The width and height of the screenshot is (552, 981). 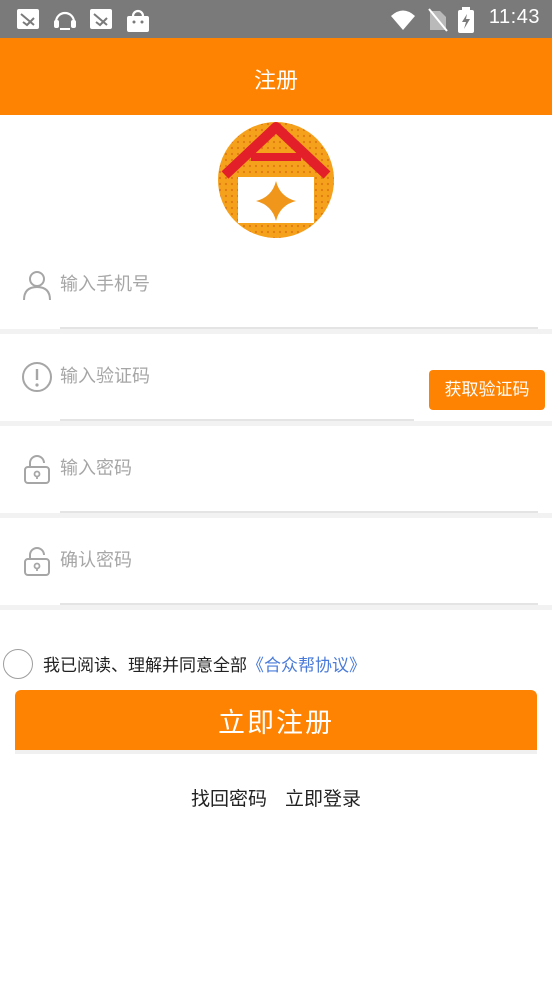 I want to click on footer-links: 找回密码 立即登录, so click(x=276, y=797).